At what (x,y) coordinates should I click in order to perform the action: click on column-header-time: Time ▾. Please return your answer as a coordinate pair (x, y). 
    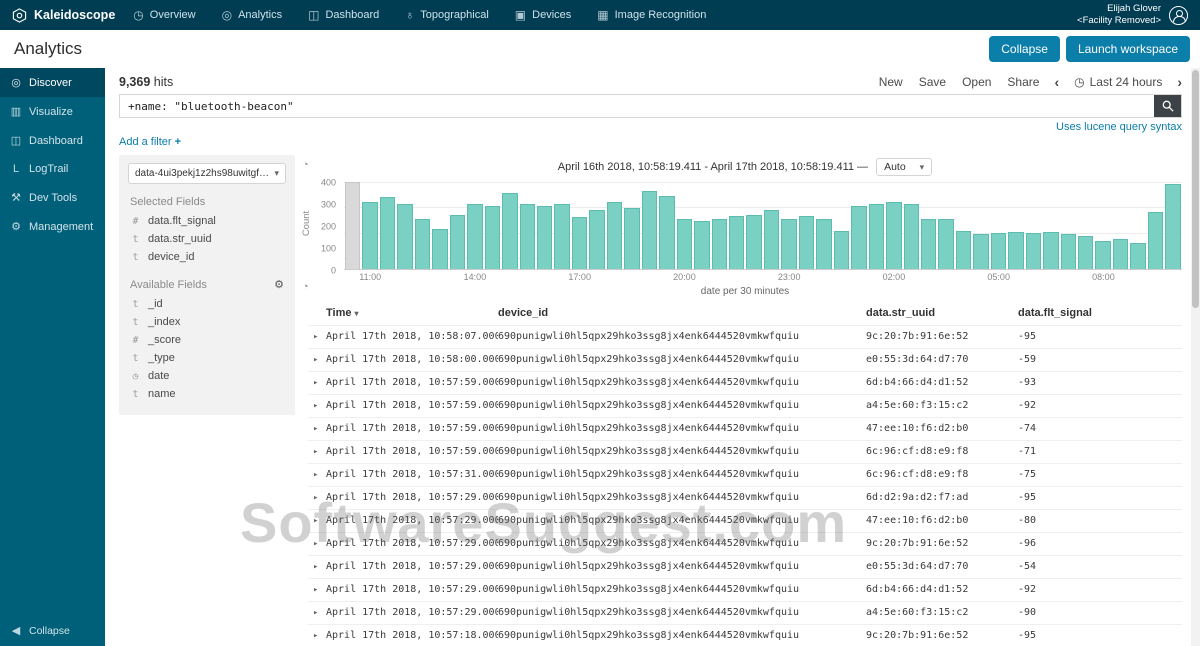
    Looking at the image, I should click on (412, 313).